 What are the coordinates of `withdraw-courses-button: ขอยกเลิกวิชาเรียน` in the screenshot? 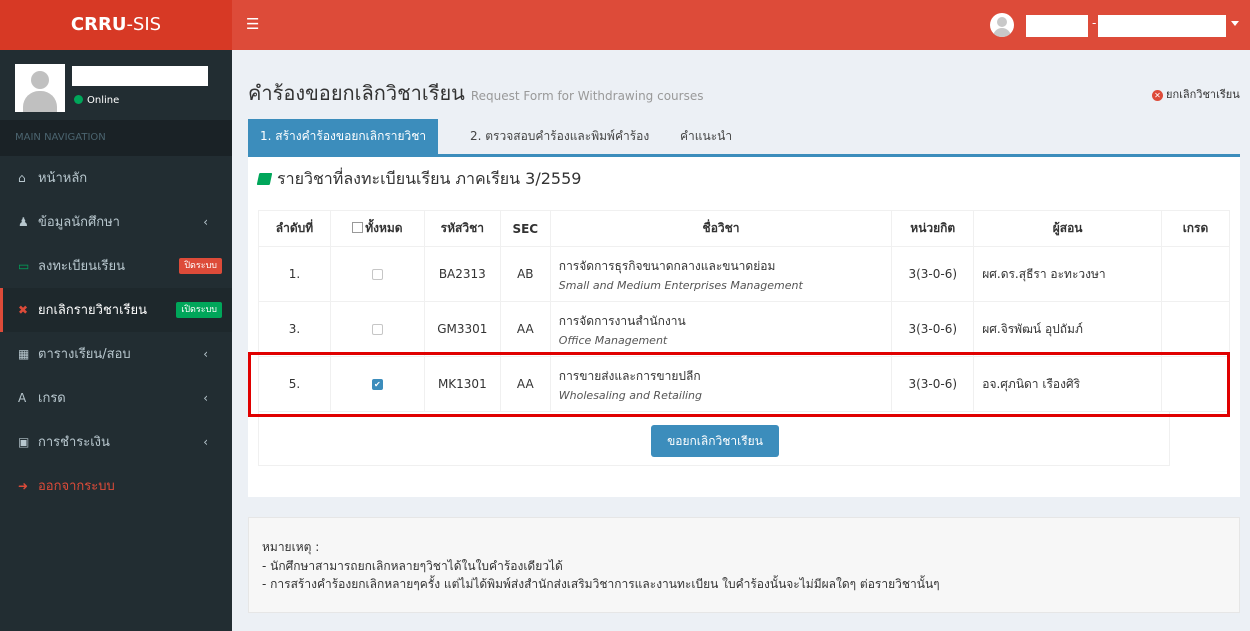 It's located at (715, 441).